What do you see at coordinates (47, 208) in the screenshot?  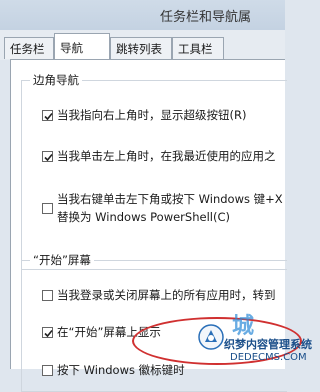 I see `checkbox-powershell` at bounding box center [47, 208].